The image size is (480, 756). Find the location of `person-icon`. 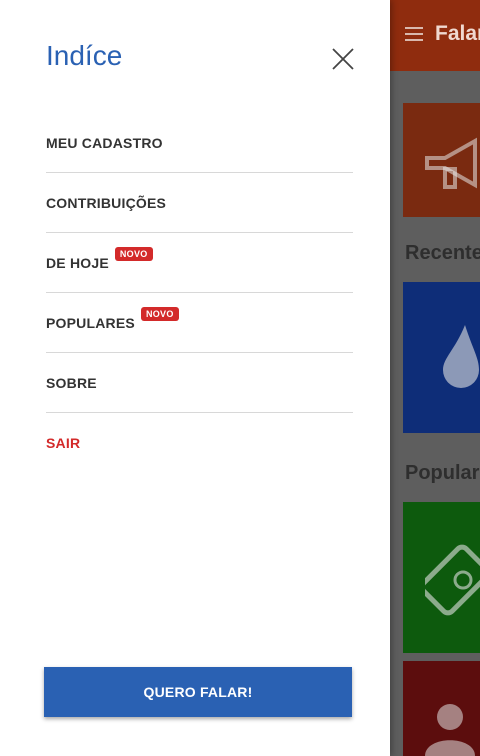

person-icon is located at coordinates (450, 730).